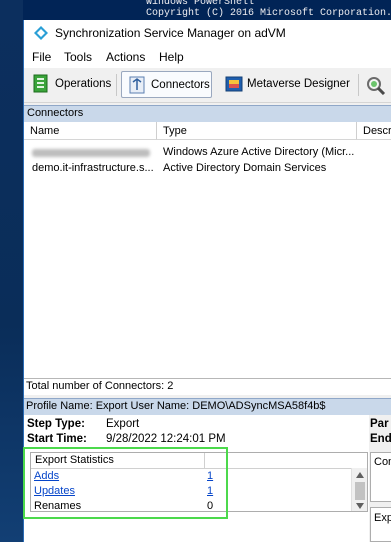 The width and height of the screenshot is (391, 542). What do you see at coordinates (376, 85) in the screenshot?
I see `metaverse-search-icon` at bounding box center [376, 85].